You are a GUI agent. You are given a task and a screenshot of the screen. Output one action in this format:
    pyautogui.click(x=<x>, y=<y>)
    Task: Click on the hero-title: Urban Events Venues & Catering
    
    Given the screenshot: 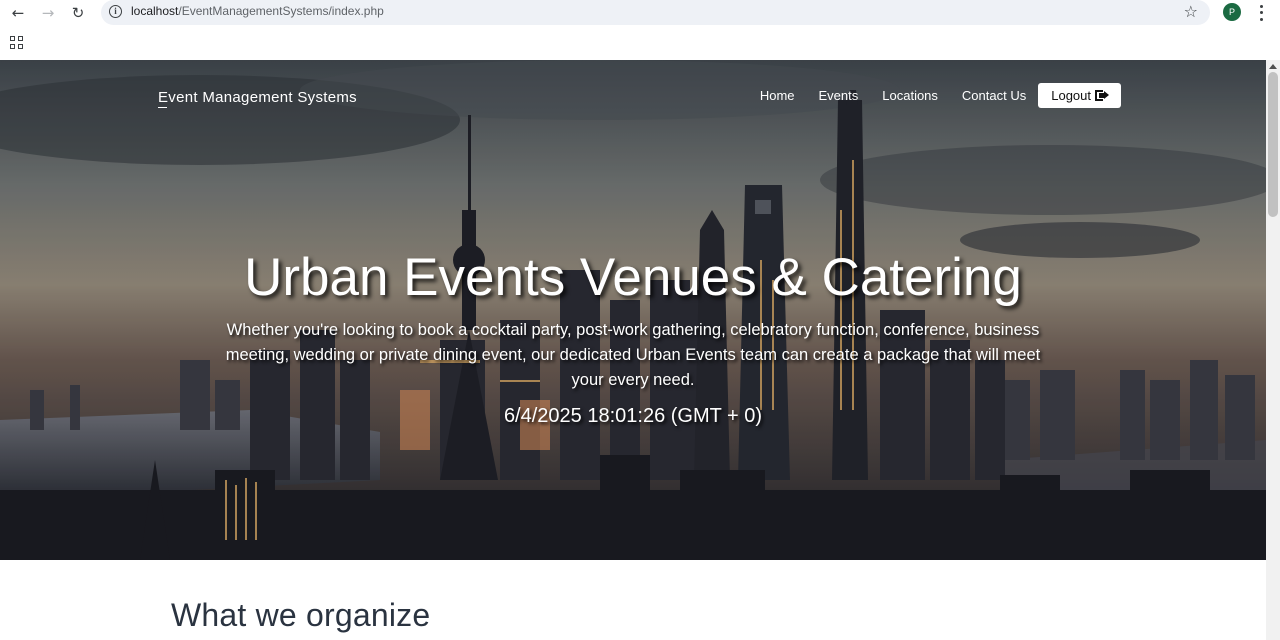 What is the action you would take?
    pyautogui.click(x=633, y=277)
    